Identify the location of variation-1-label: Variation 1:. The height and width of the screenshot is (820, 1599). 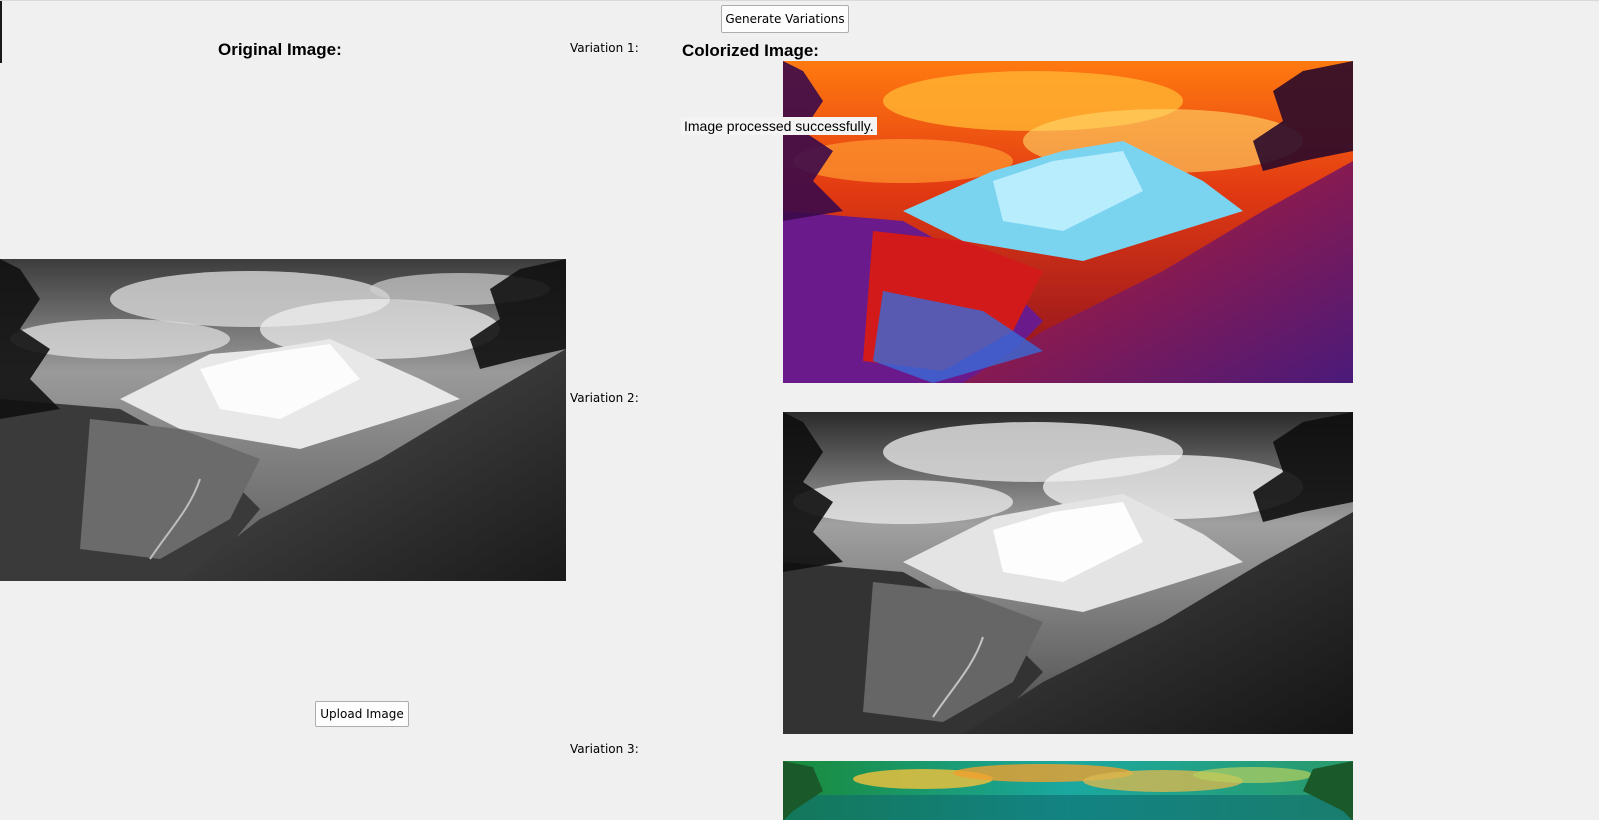
(604, 48).